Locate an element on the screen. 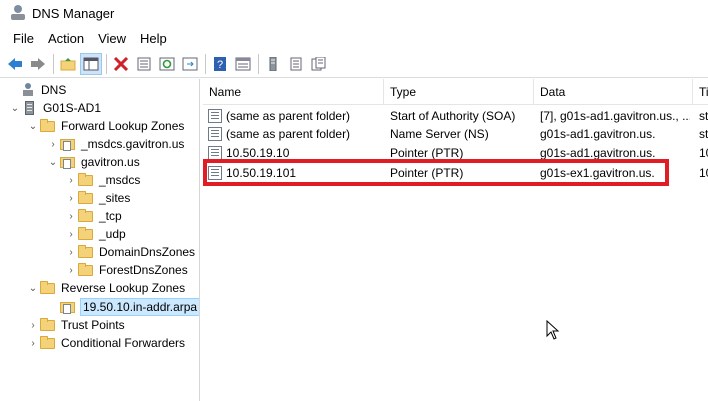  column-header-name: Name is located at coordinates (293, 92).